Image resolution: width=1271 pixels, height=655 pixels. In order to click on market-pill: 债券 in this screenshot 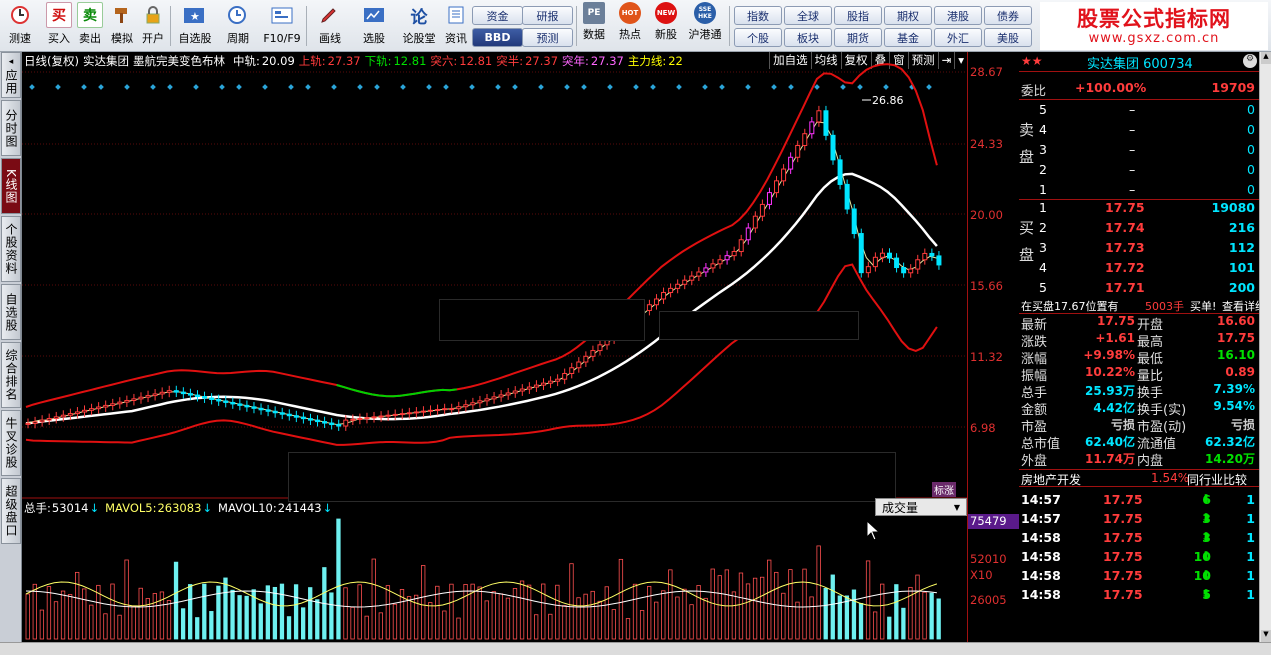, I will do `click(1008, 15)`.